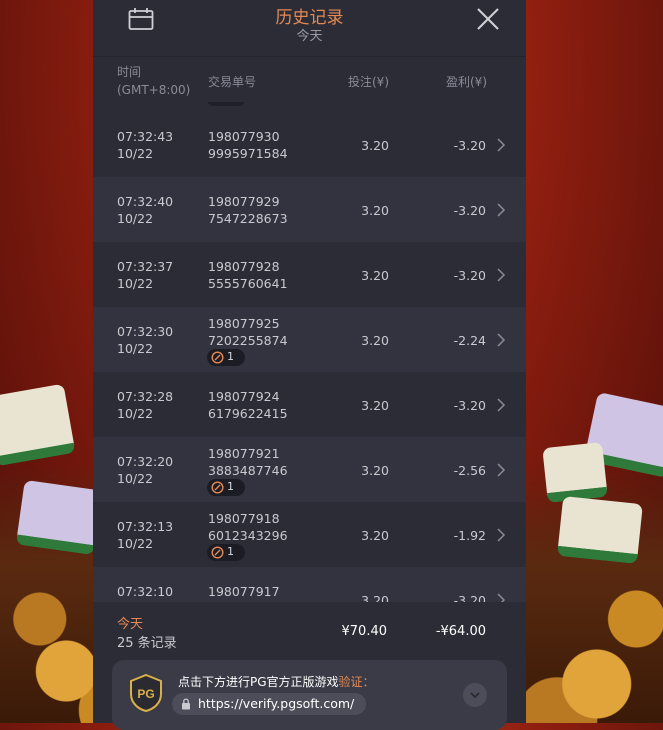 This screenshot has height=730, width=663. Describe the element at coordinates (248, 413) in the screenshot. I see `row-transaction-id-cont: 6179622415` at that location.